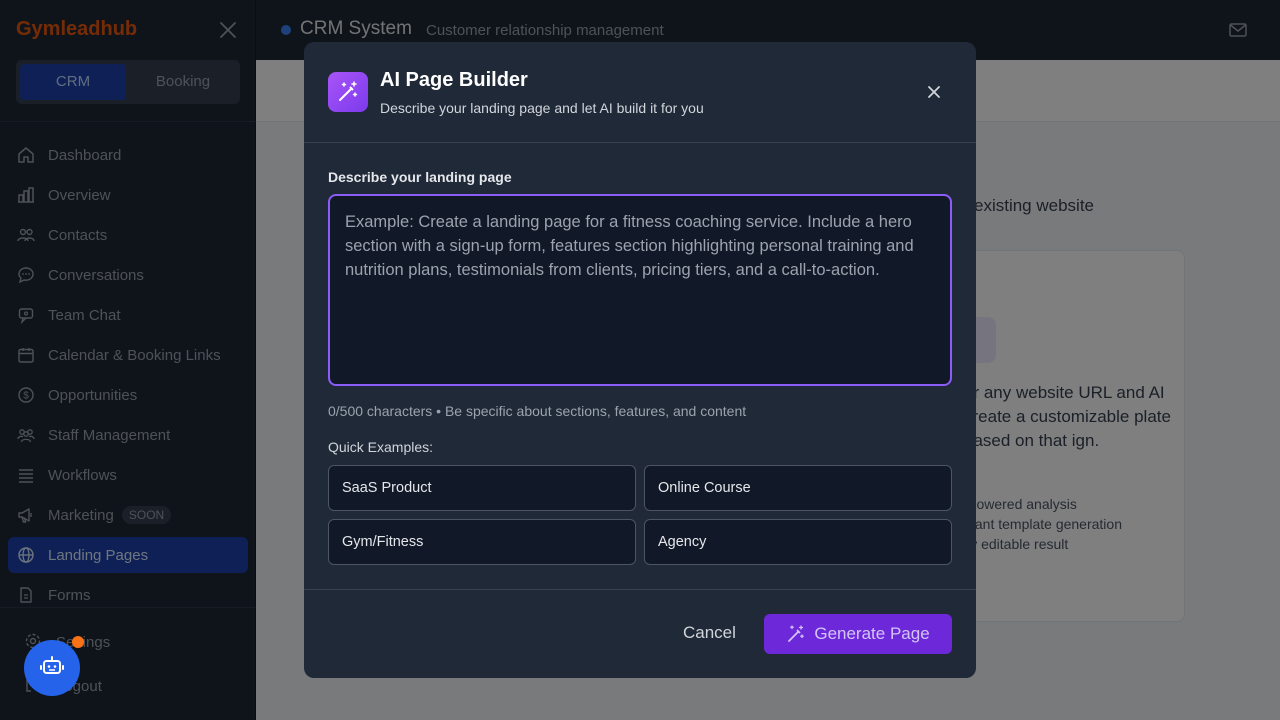 The image size is (1280, 720). I want to click on cancel-button: Cancel, so click(709, 633).